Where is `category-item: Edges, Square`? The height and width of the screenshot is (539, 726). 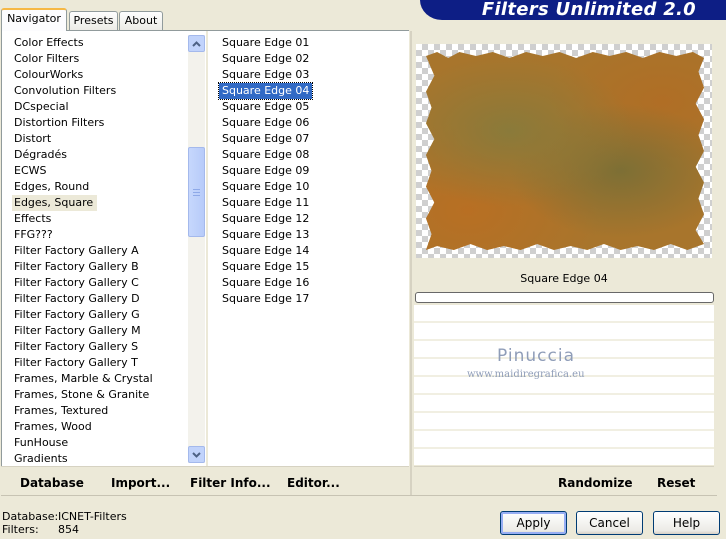 category-item: Edges, Square is located at coordinates (55, 203).